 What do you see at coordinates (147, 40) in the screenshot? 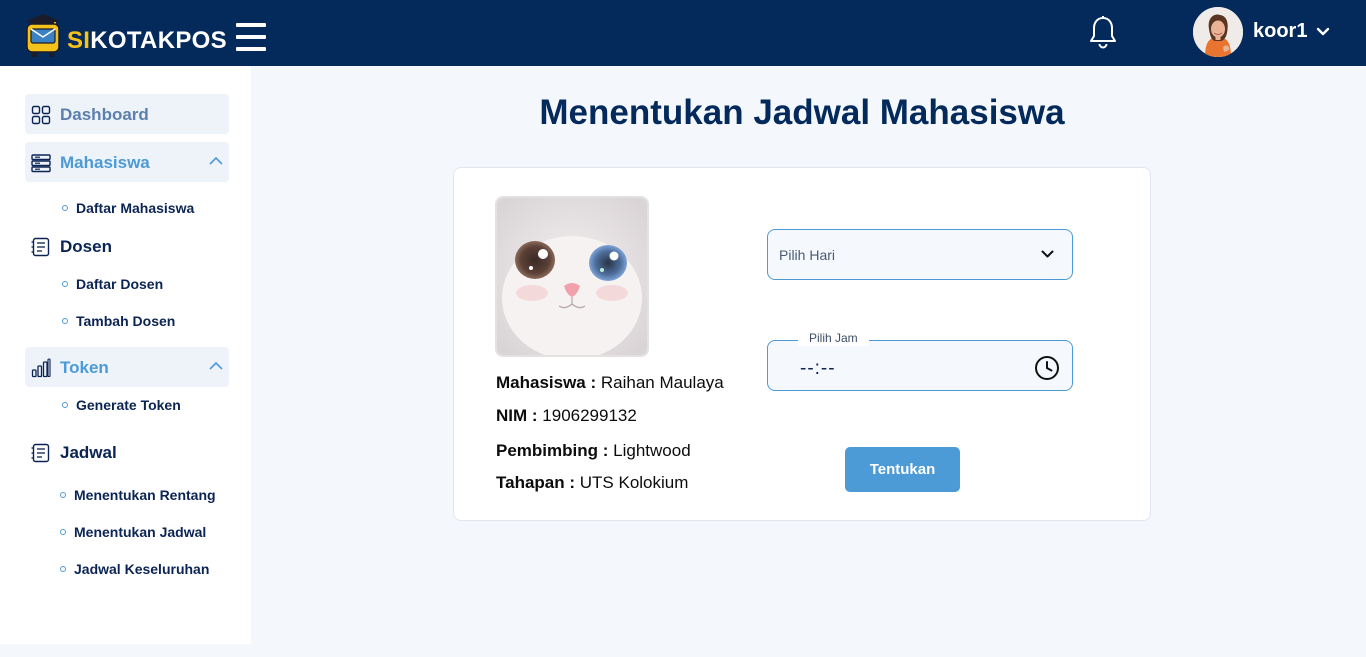
I see `brand-name: SIKOTAKPOS` at bounding box center [147, 40].